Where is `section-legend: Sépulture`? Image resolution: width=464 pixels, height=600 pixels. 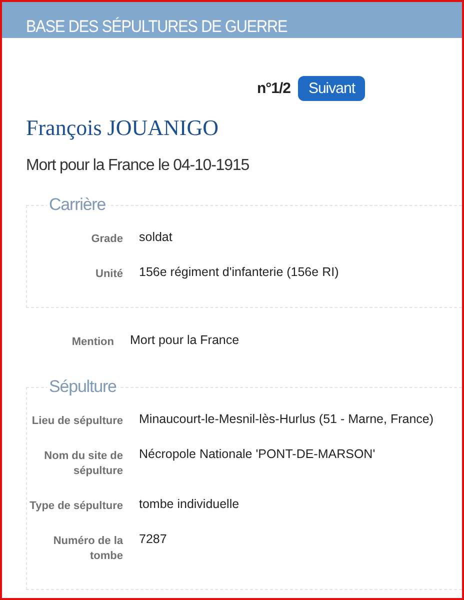
section-legend: Sépulture is located at coordinates (82, 387).